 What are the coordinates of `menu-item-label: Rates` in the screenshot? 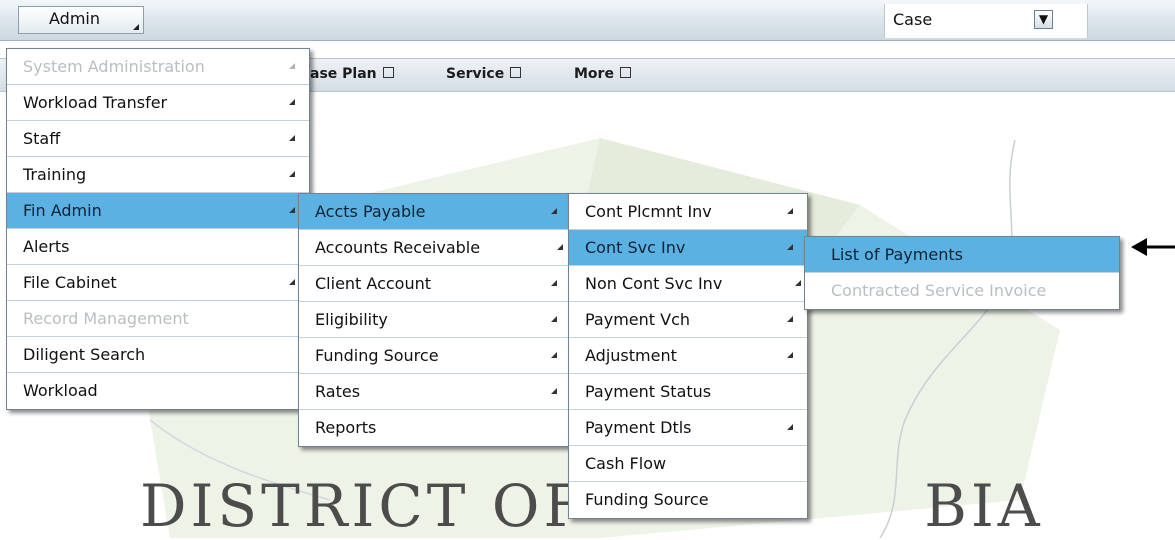 It's located at (338, 391).